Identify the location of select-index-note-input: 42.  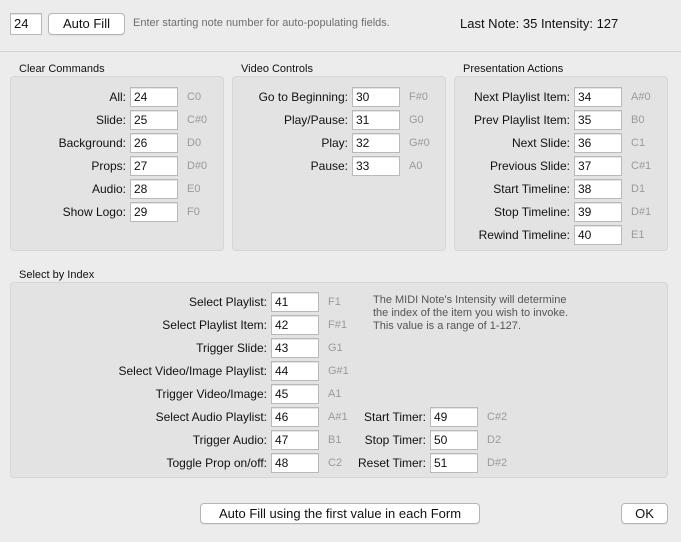
(295, 325).